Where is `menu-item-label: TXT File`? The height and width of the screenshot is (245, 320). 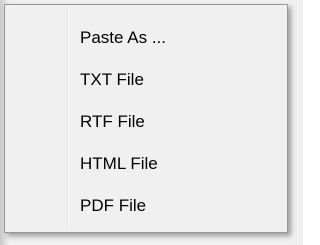
menu-item-label: TXT File is located at coordinates (112, 79).